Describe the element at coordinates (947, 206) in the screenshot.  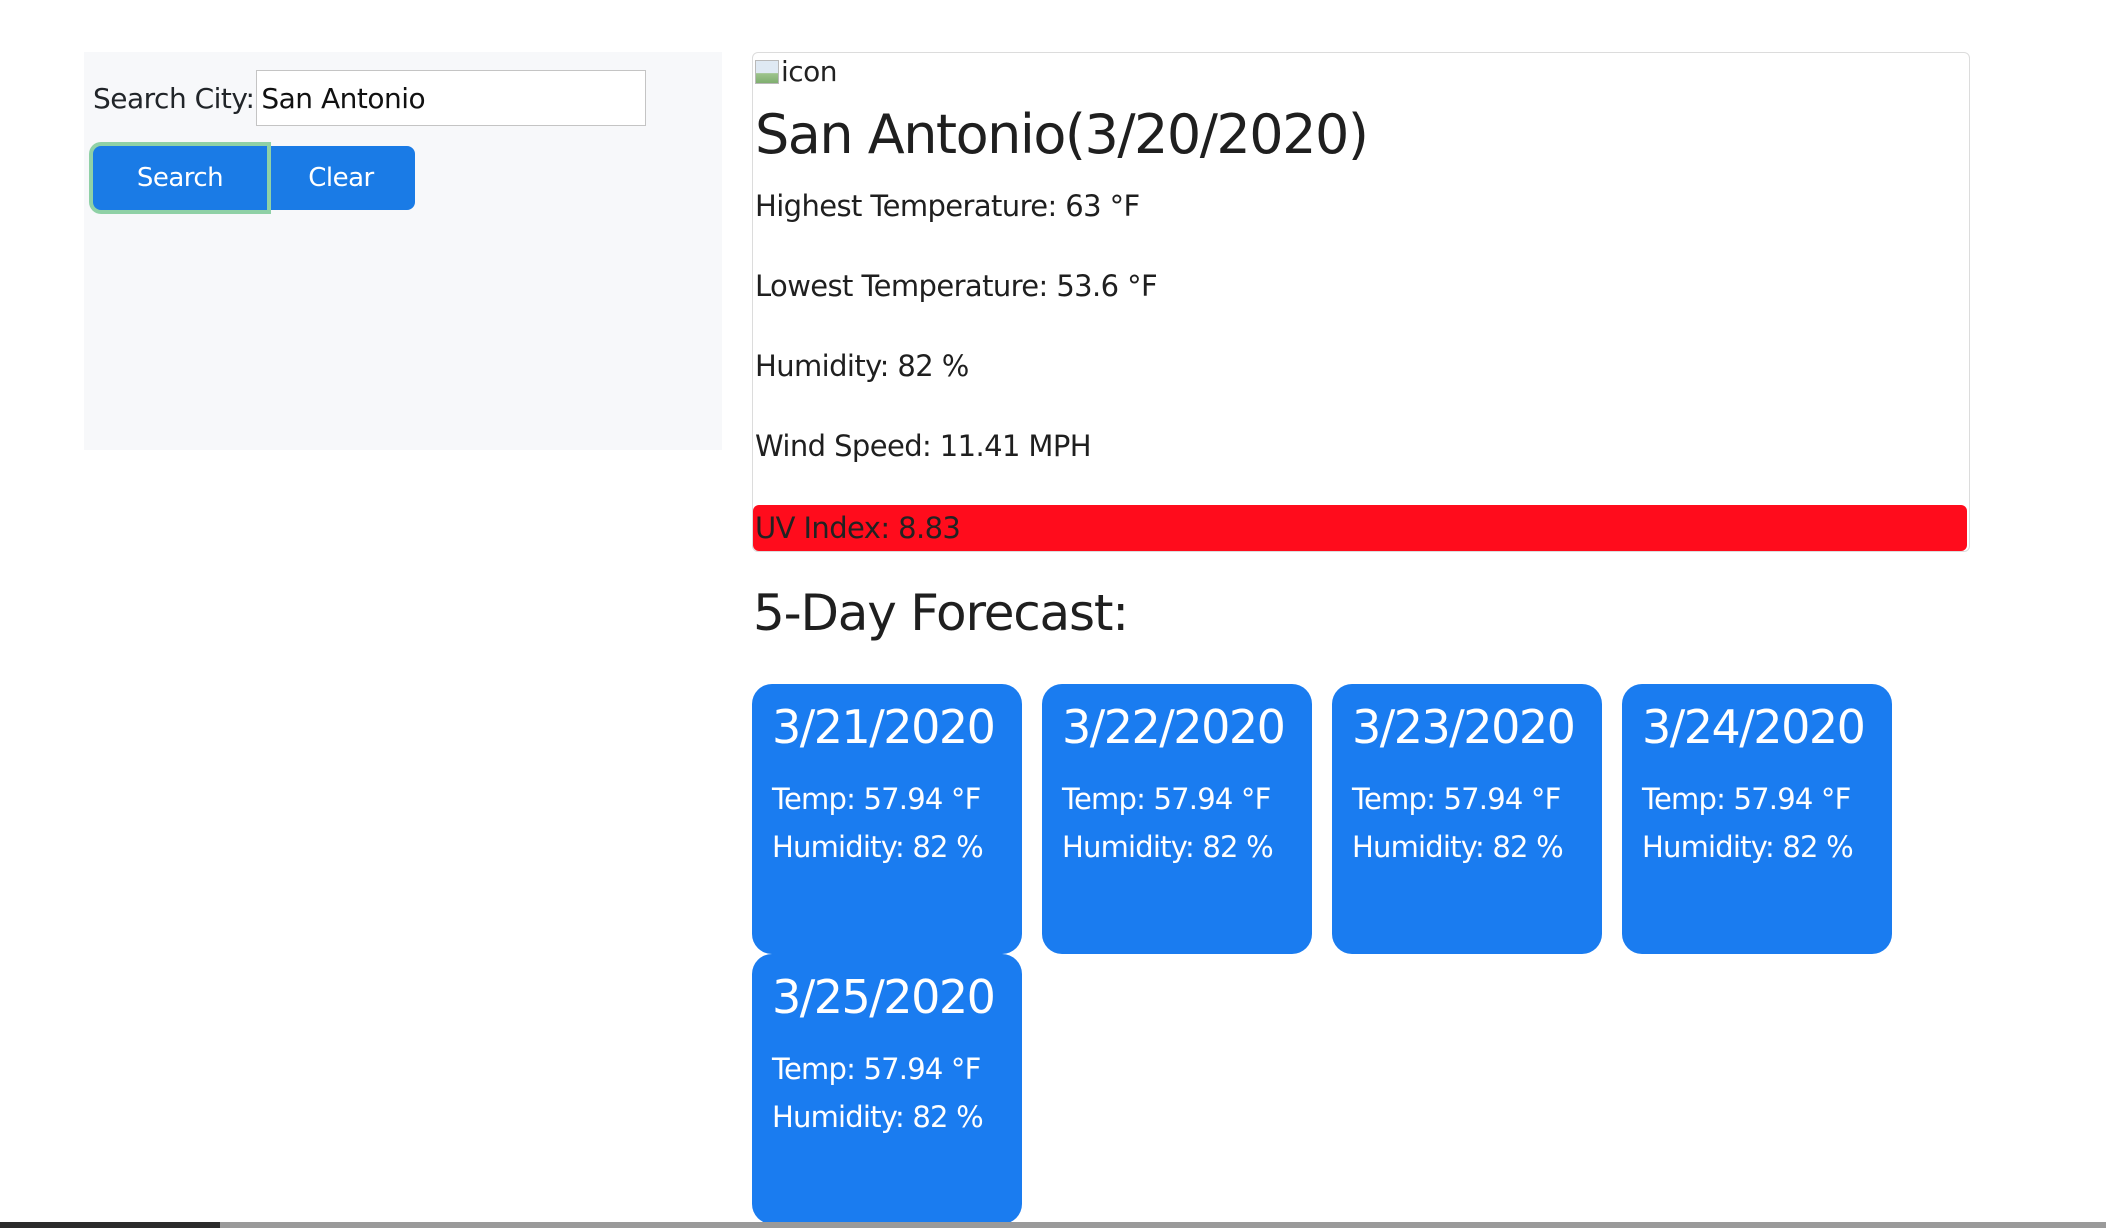
I see `highest-temperature: Highest Temperature: 63 °F` at that location.